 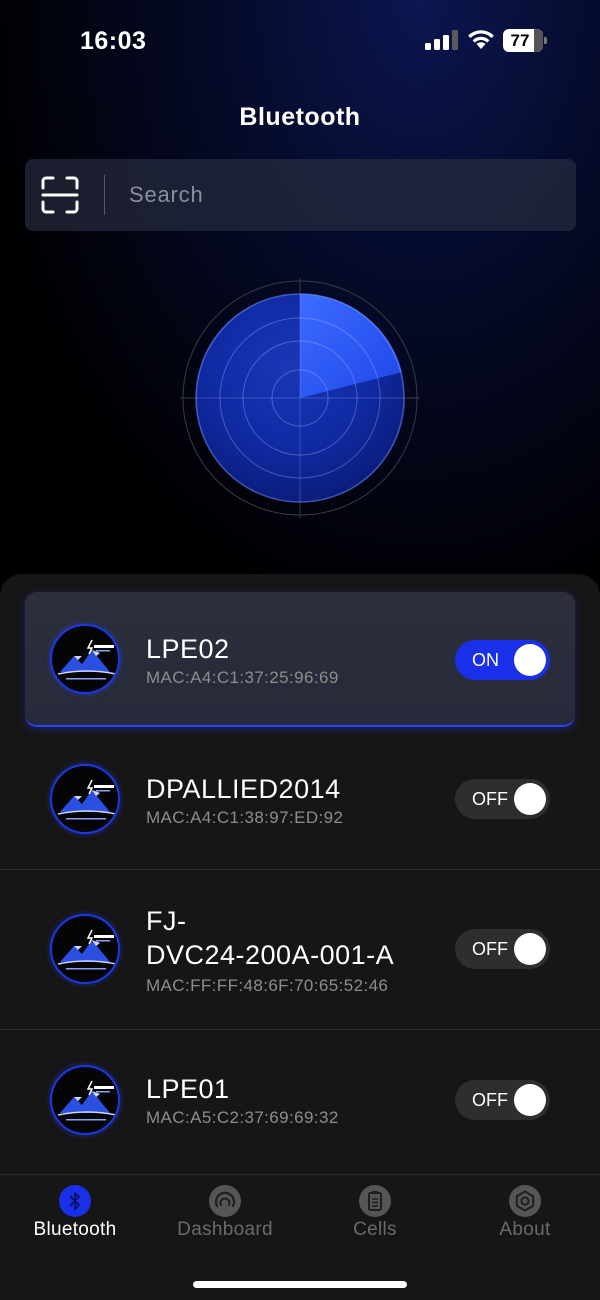 I want to click on page-title: Bluetooth, so click(x=300, y=117).